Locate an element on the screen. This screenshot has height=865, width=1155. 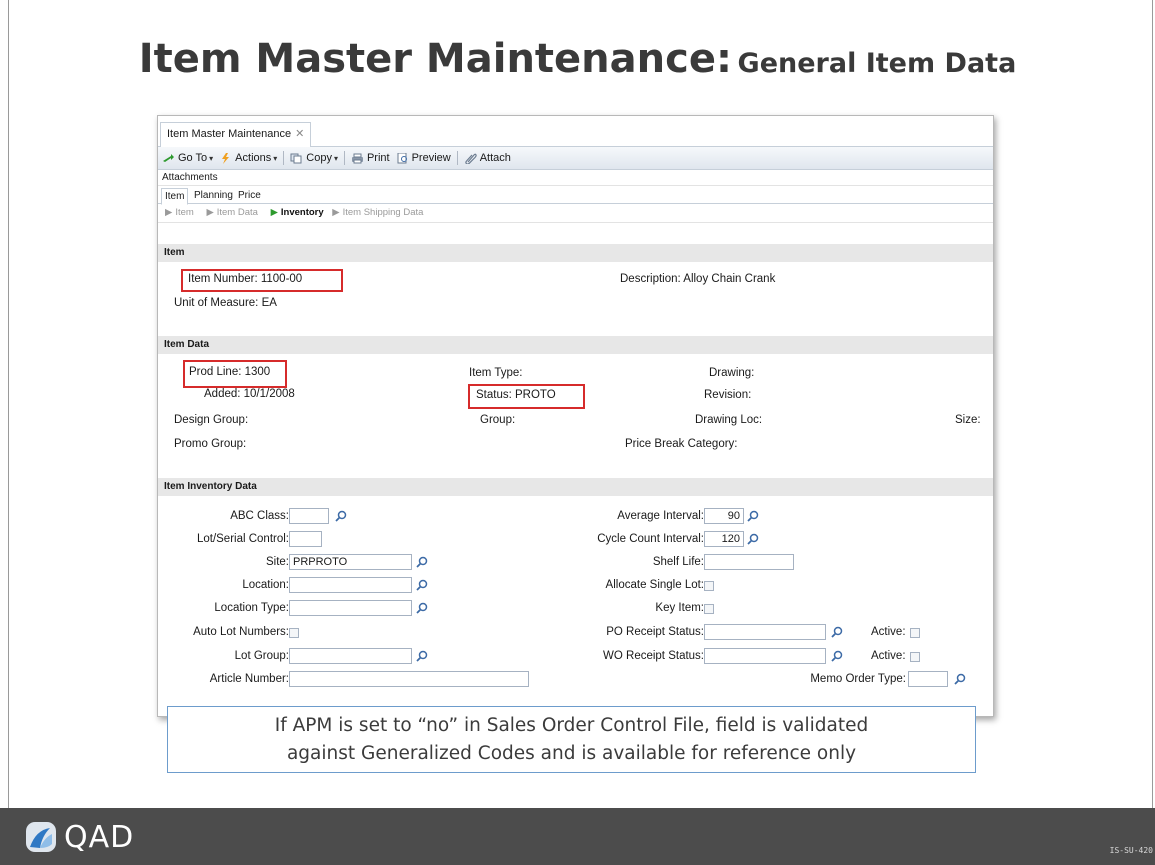
lot-serial-input is located at coordinates (305, 539).